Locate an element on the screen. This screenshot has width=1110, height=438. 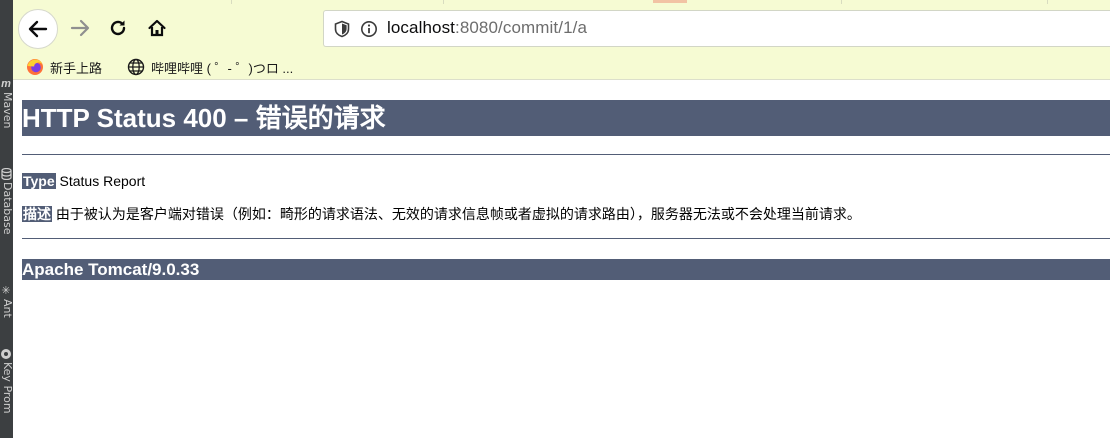
forward-arrow-icon is located at coordinates (80, 28).